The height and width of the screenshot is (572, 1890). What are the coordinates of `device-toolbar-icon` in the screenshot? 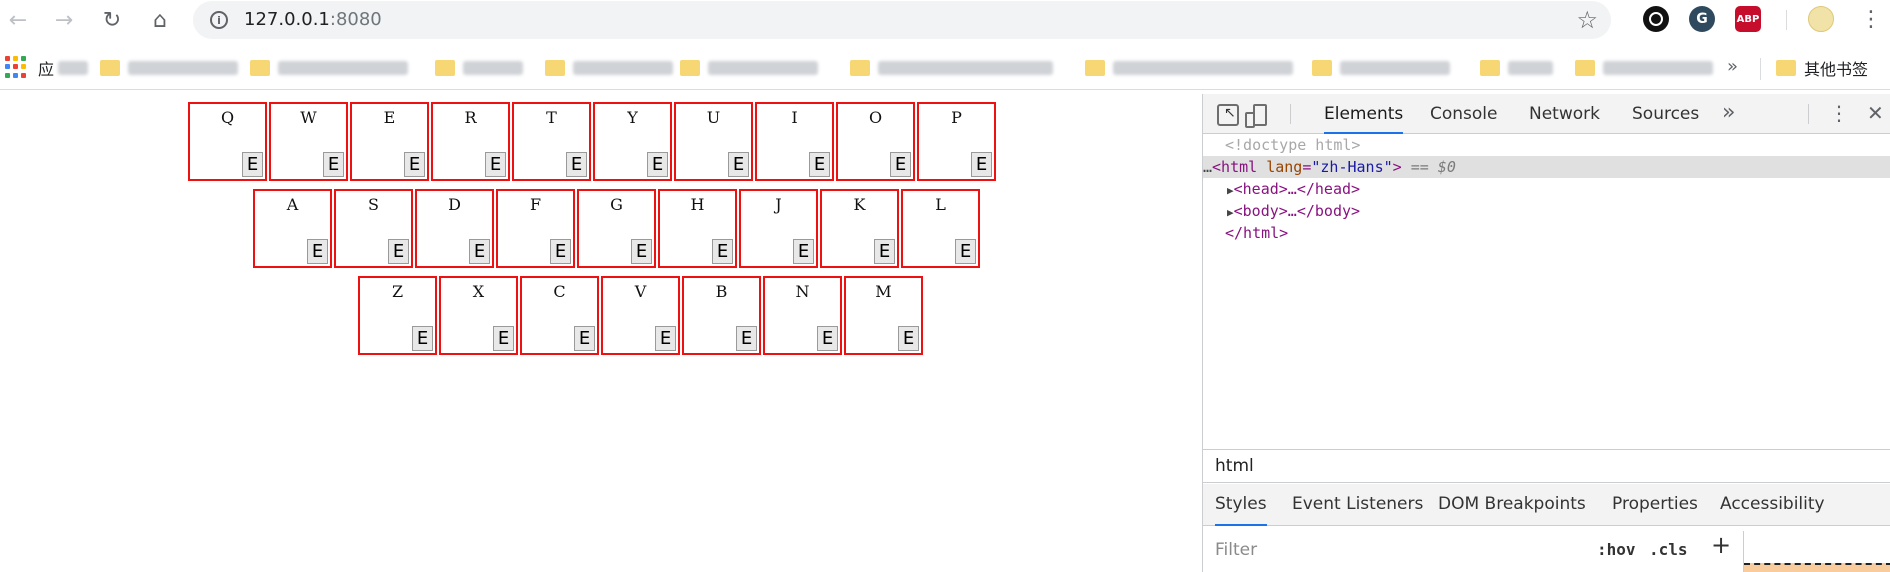 It's located at (1256, 116).